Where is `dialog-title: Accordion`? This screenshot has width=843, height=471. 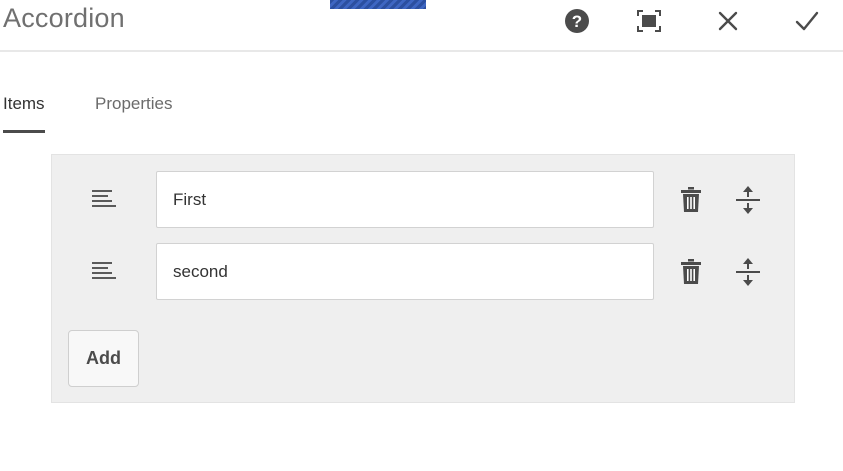 dialog-title: Accordion is located at coordinates (64, 18).